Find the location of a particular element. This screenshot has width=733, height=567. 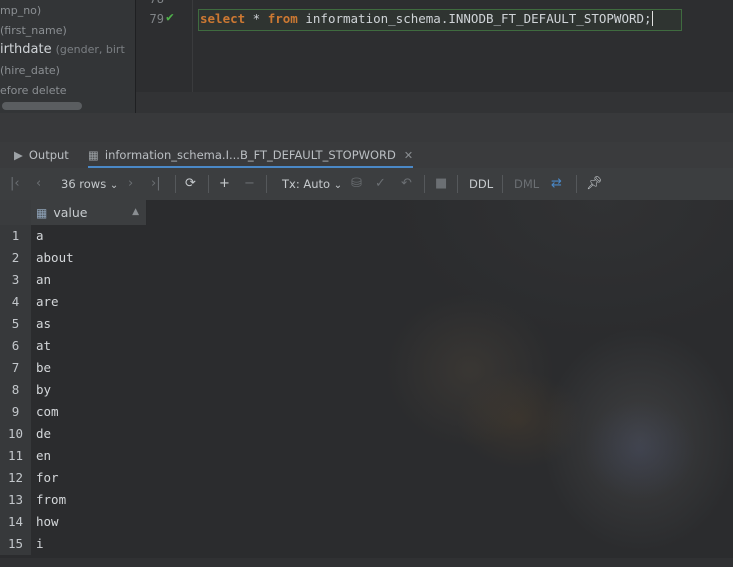

structure-item: irthdate (gender, birt is located at coordinates (62, 49).